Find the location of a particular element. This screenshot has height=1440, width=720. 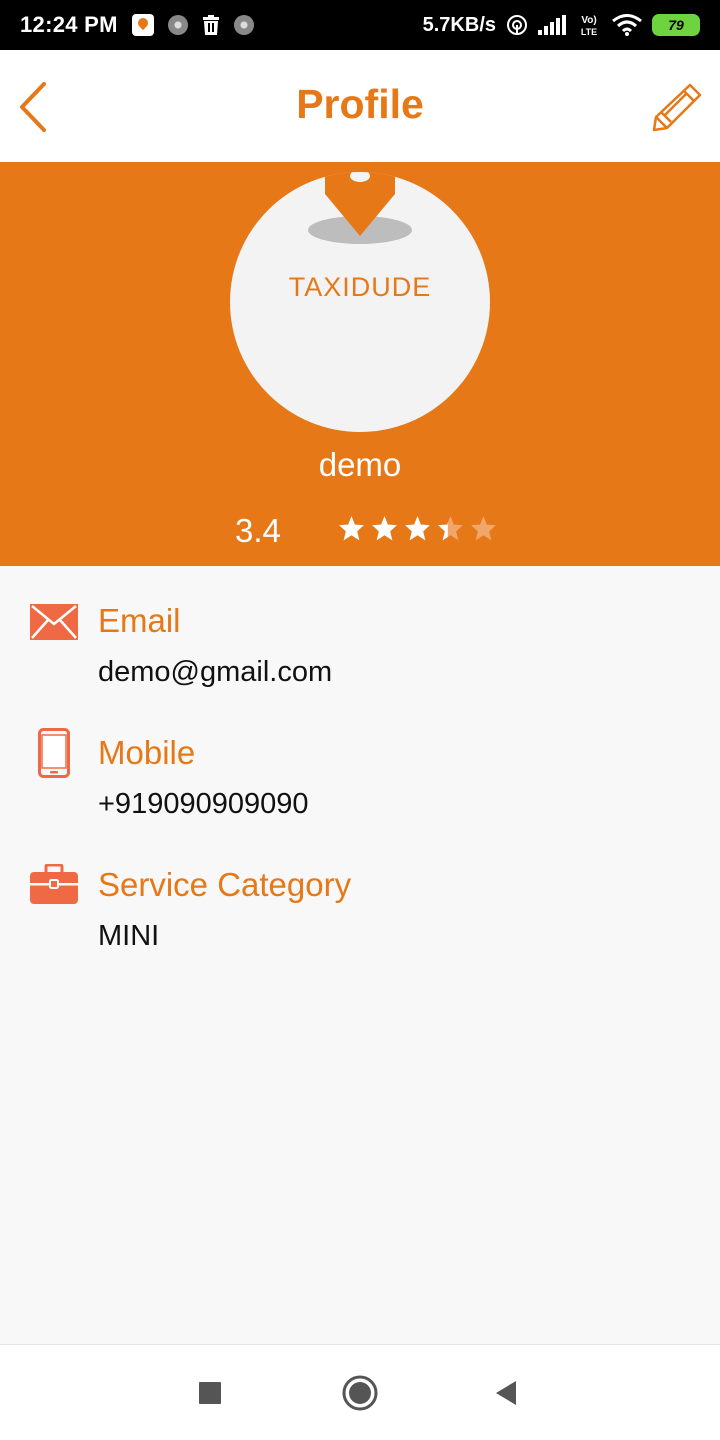

avatar: TAXIDUDE is located at coordinates (360, 302).